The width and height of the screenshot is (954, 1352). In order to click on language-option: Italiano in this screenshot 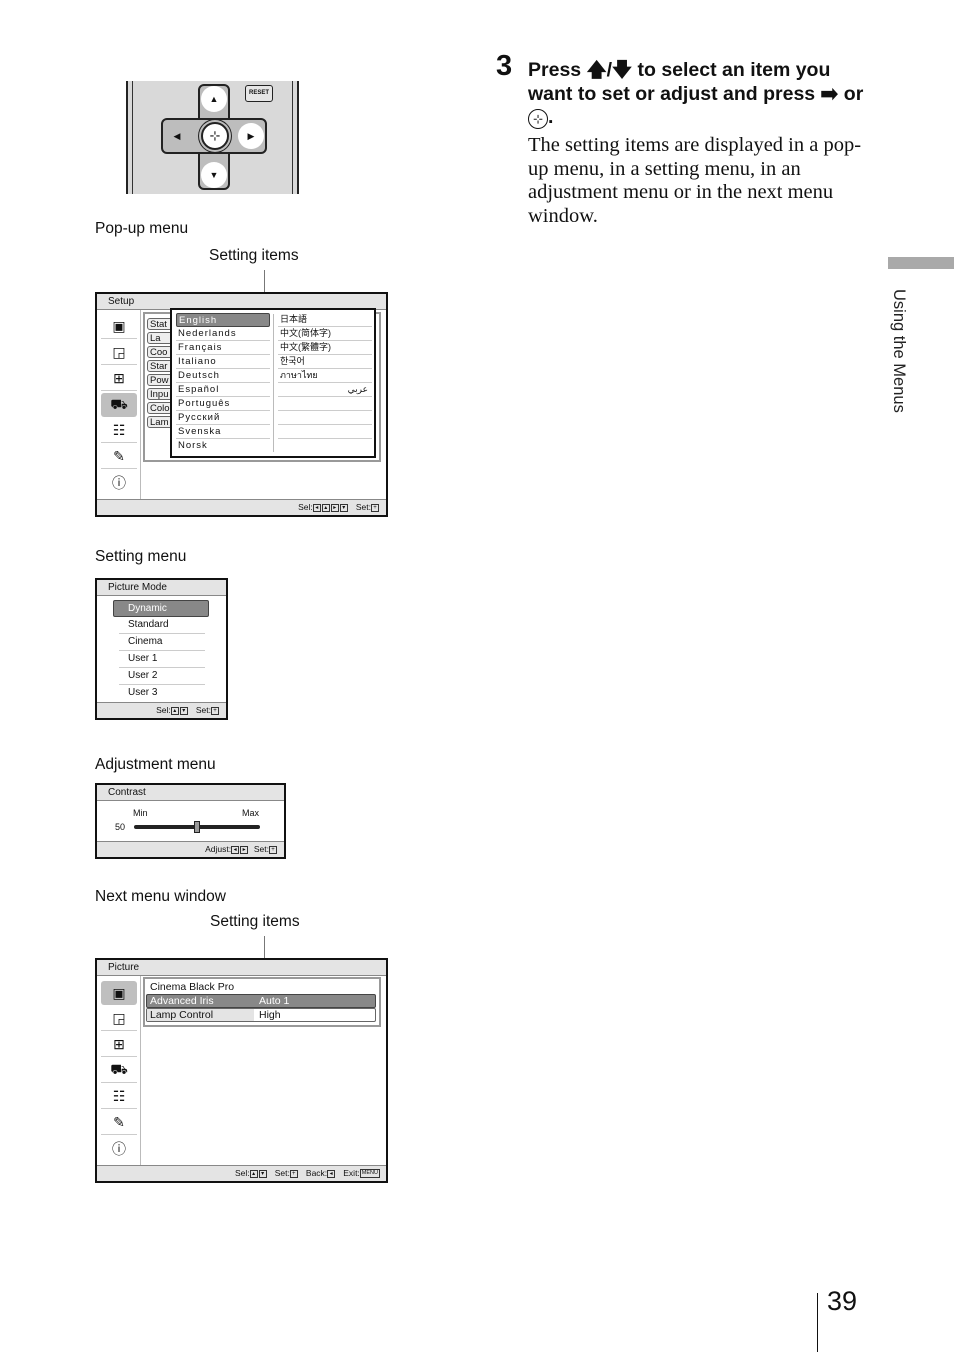, I will do `click(223, 362)`.